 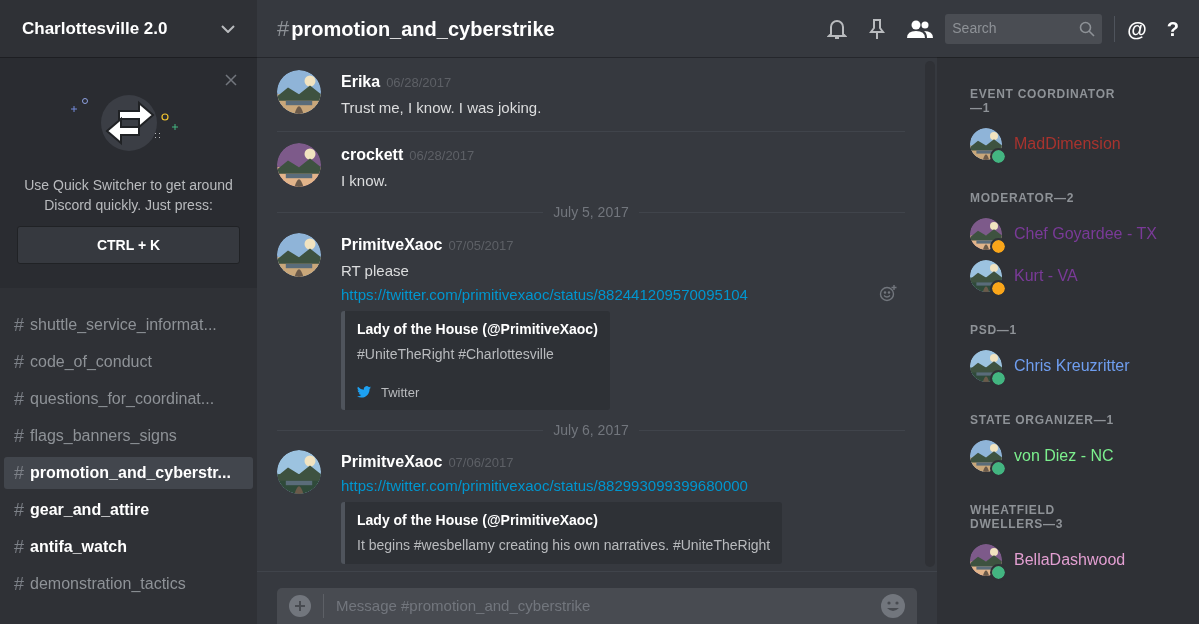 I want to click on member-name: von Diez - NC, so click(x=1064, y=456).